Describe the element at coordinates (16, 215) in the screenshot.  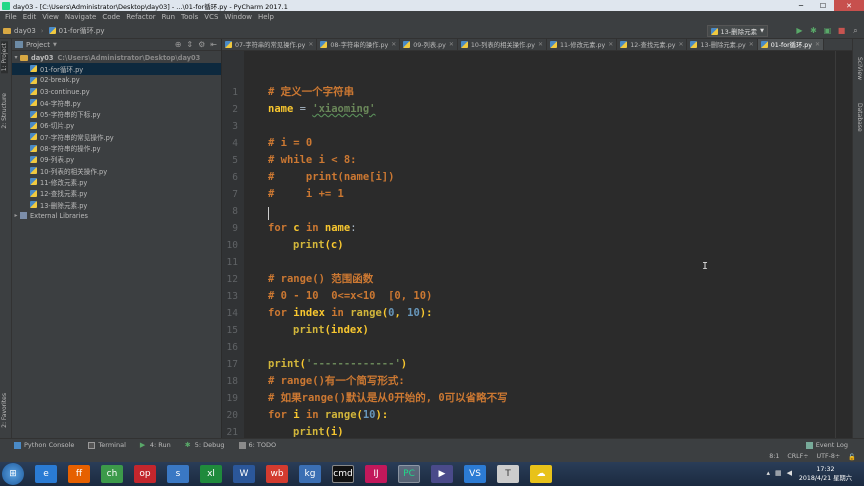
I see `collapsed-arrow-icon: ▸` at that location.